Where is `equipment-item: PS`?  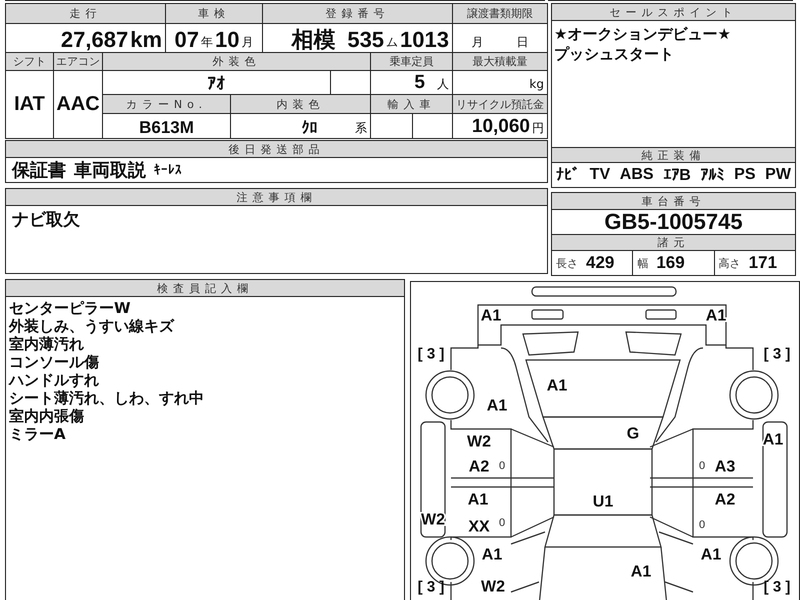 equipment-item: PS is located at coordinates (745, 175).